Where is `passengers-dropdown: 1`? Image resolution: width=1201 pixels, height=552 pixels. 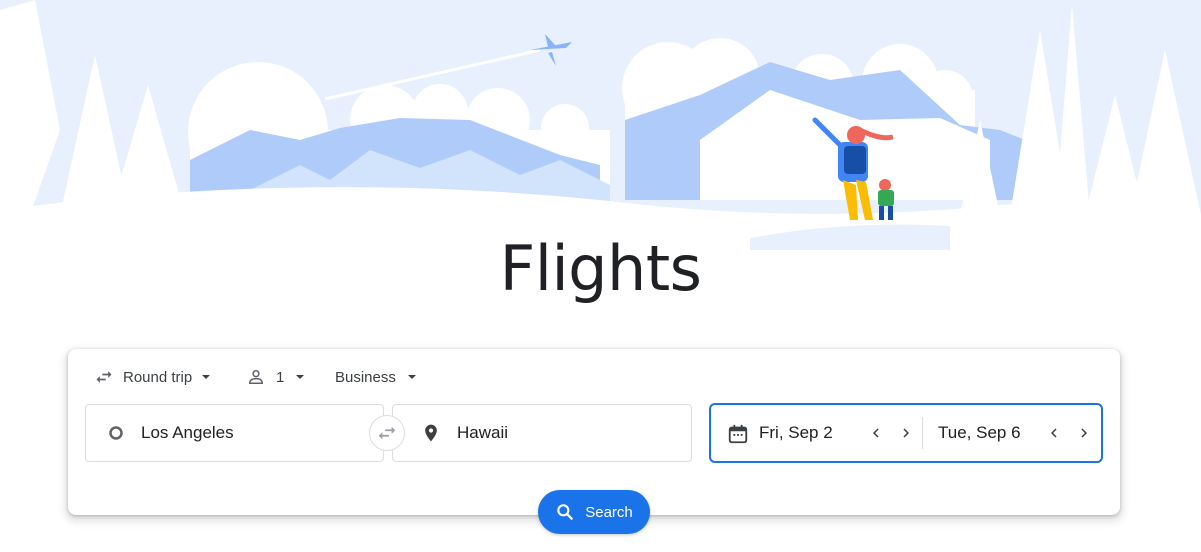 passengers-dropdown: 1 is located at coordinates (276, 377).